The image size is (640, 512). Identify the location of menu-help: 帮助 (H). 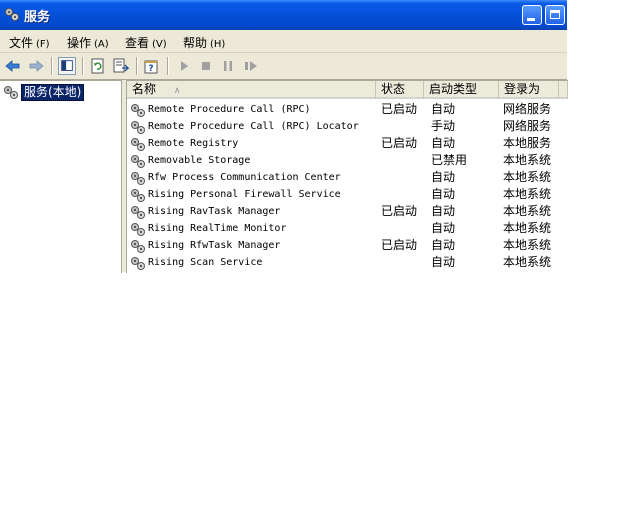
(204, 42).